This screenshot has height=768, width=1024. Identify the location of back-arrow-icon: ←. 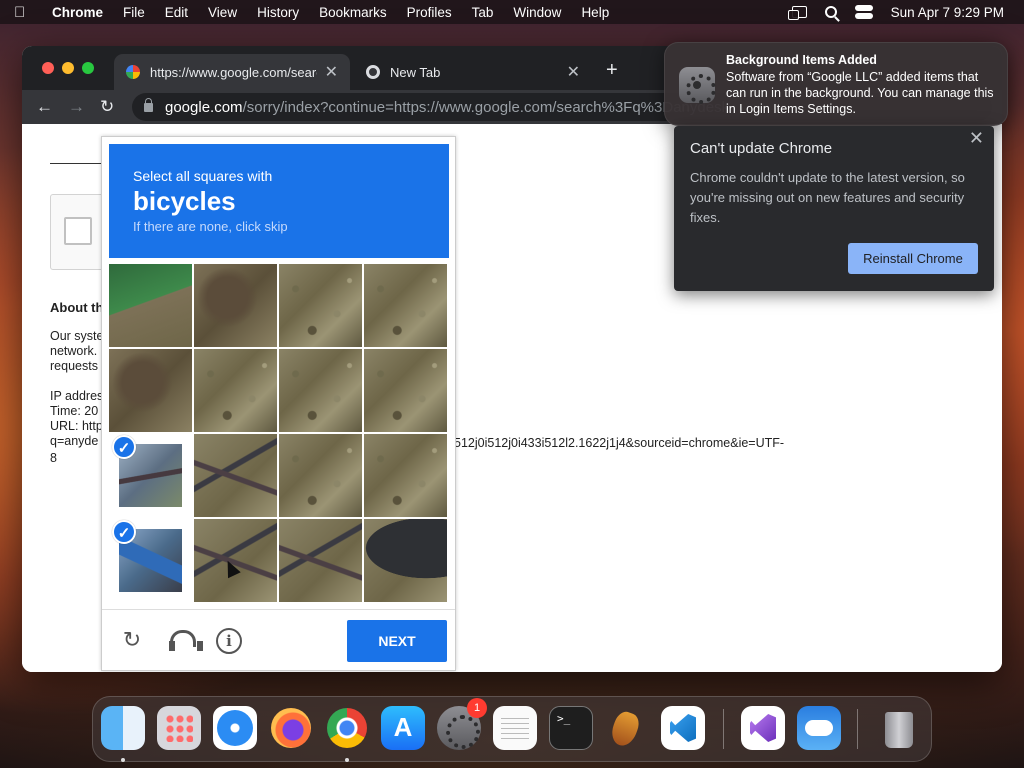
(44, 107).